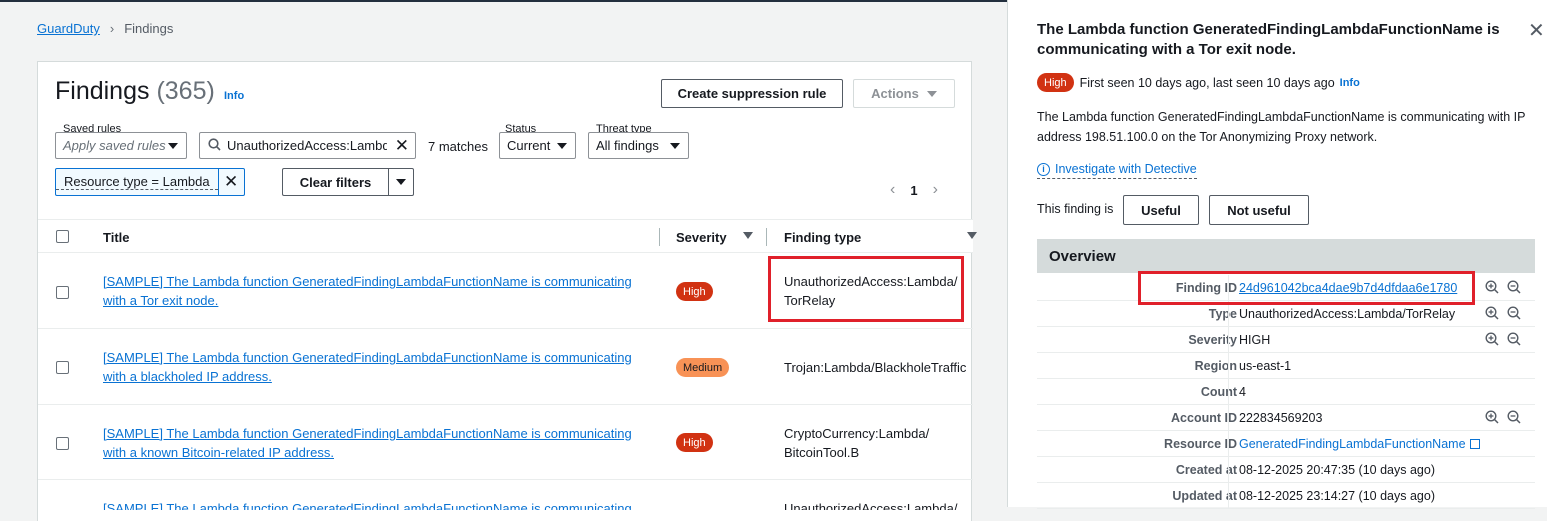 This screenshot has width=1547, height=521. I want to click on create-suppression-rule-label: Create suppression rule, so click(752, 93).